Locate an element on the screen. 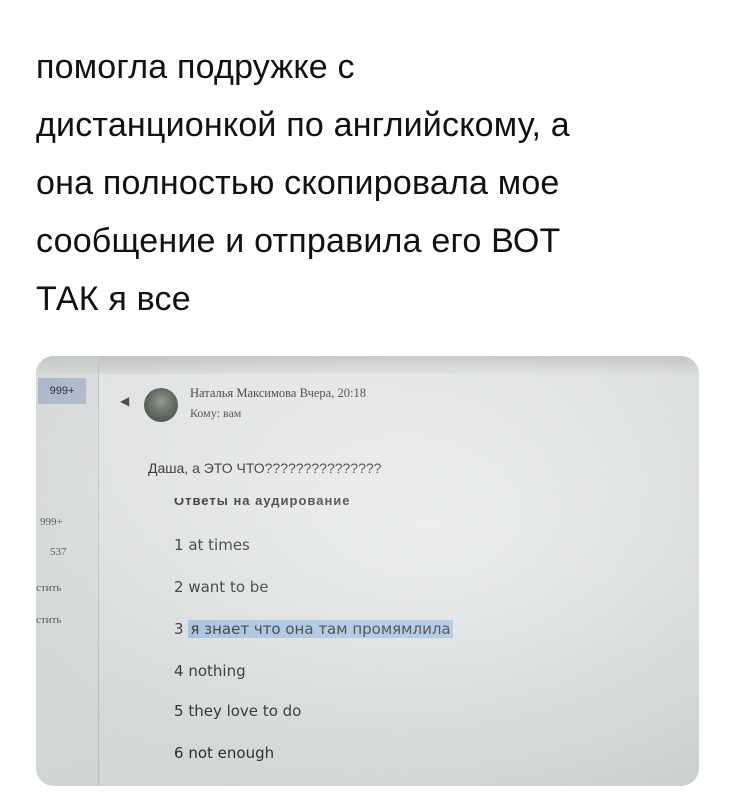 This screenshot has height=806, width=735. tweet-line: дистанционкой по английскому, а is located at coordinates (303, 125).